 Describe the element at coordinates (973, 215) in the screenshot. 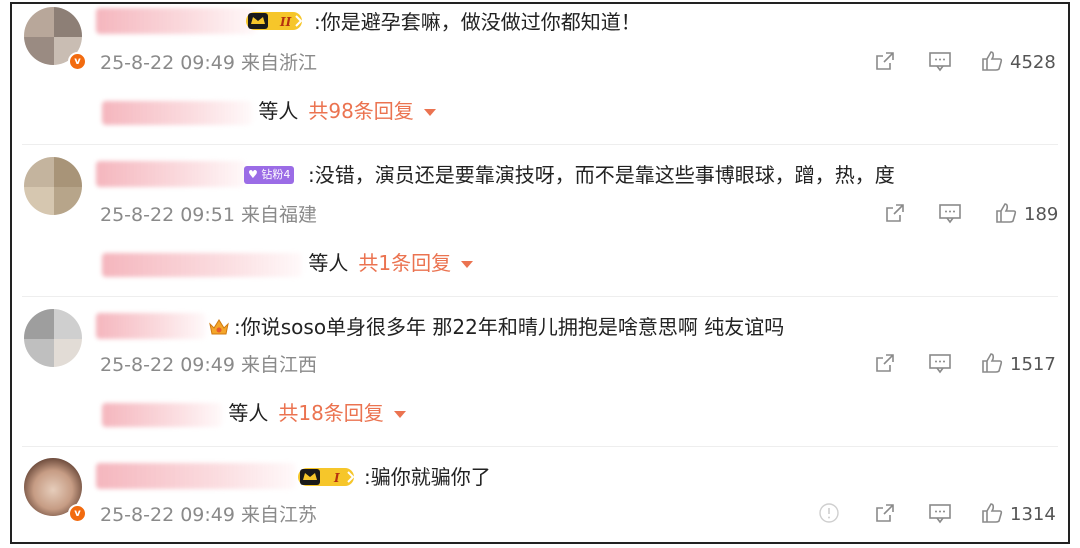

I see `comment-actions: 189` at that location.